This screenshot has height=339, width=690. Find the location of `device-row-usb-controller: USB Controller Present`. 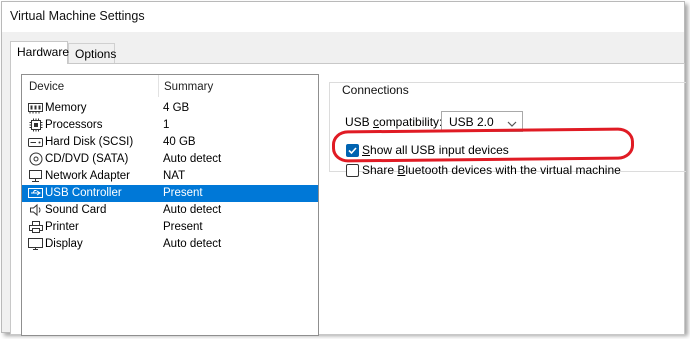

device-row-usb-controller: USB Controller Present is located at coordinates (170, 193).